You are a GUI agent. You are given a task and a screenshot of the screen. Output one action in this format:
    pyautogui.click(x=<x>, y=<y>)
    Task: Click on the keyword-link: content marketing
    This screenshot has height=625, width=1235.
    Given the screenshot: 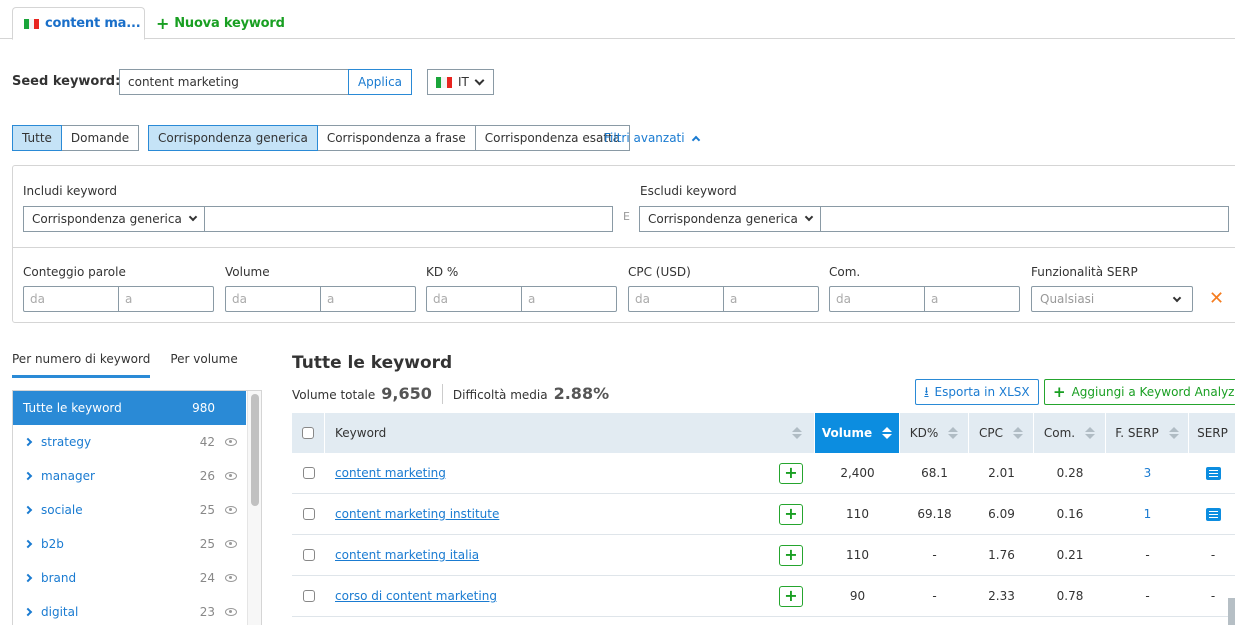 What is the action you would take?
    pyautogui.click(x=557, y=473)
    